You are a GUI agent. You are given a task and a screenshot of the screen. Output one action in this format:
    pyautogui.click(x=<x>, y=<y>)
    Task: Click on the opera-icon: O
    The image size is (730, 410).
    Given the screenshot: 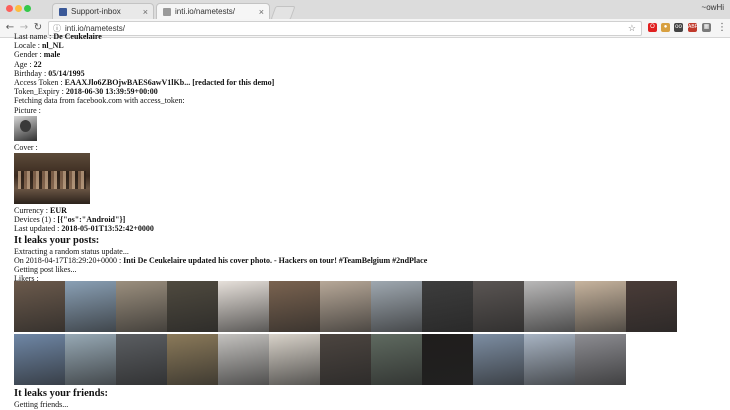 What is the action you would take?
    pyautogui.click(x=652, y=27)
    